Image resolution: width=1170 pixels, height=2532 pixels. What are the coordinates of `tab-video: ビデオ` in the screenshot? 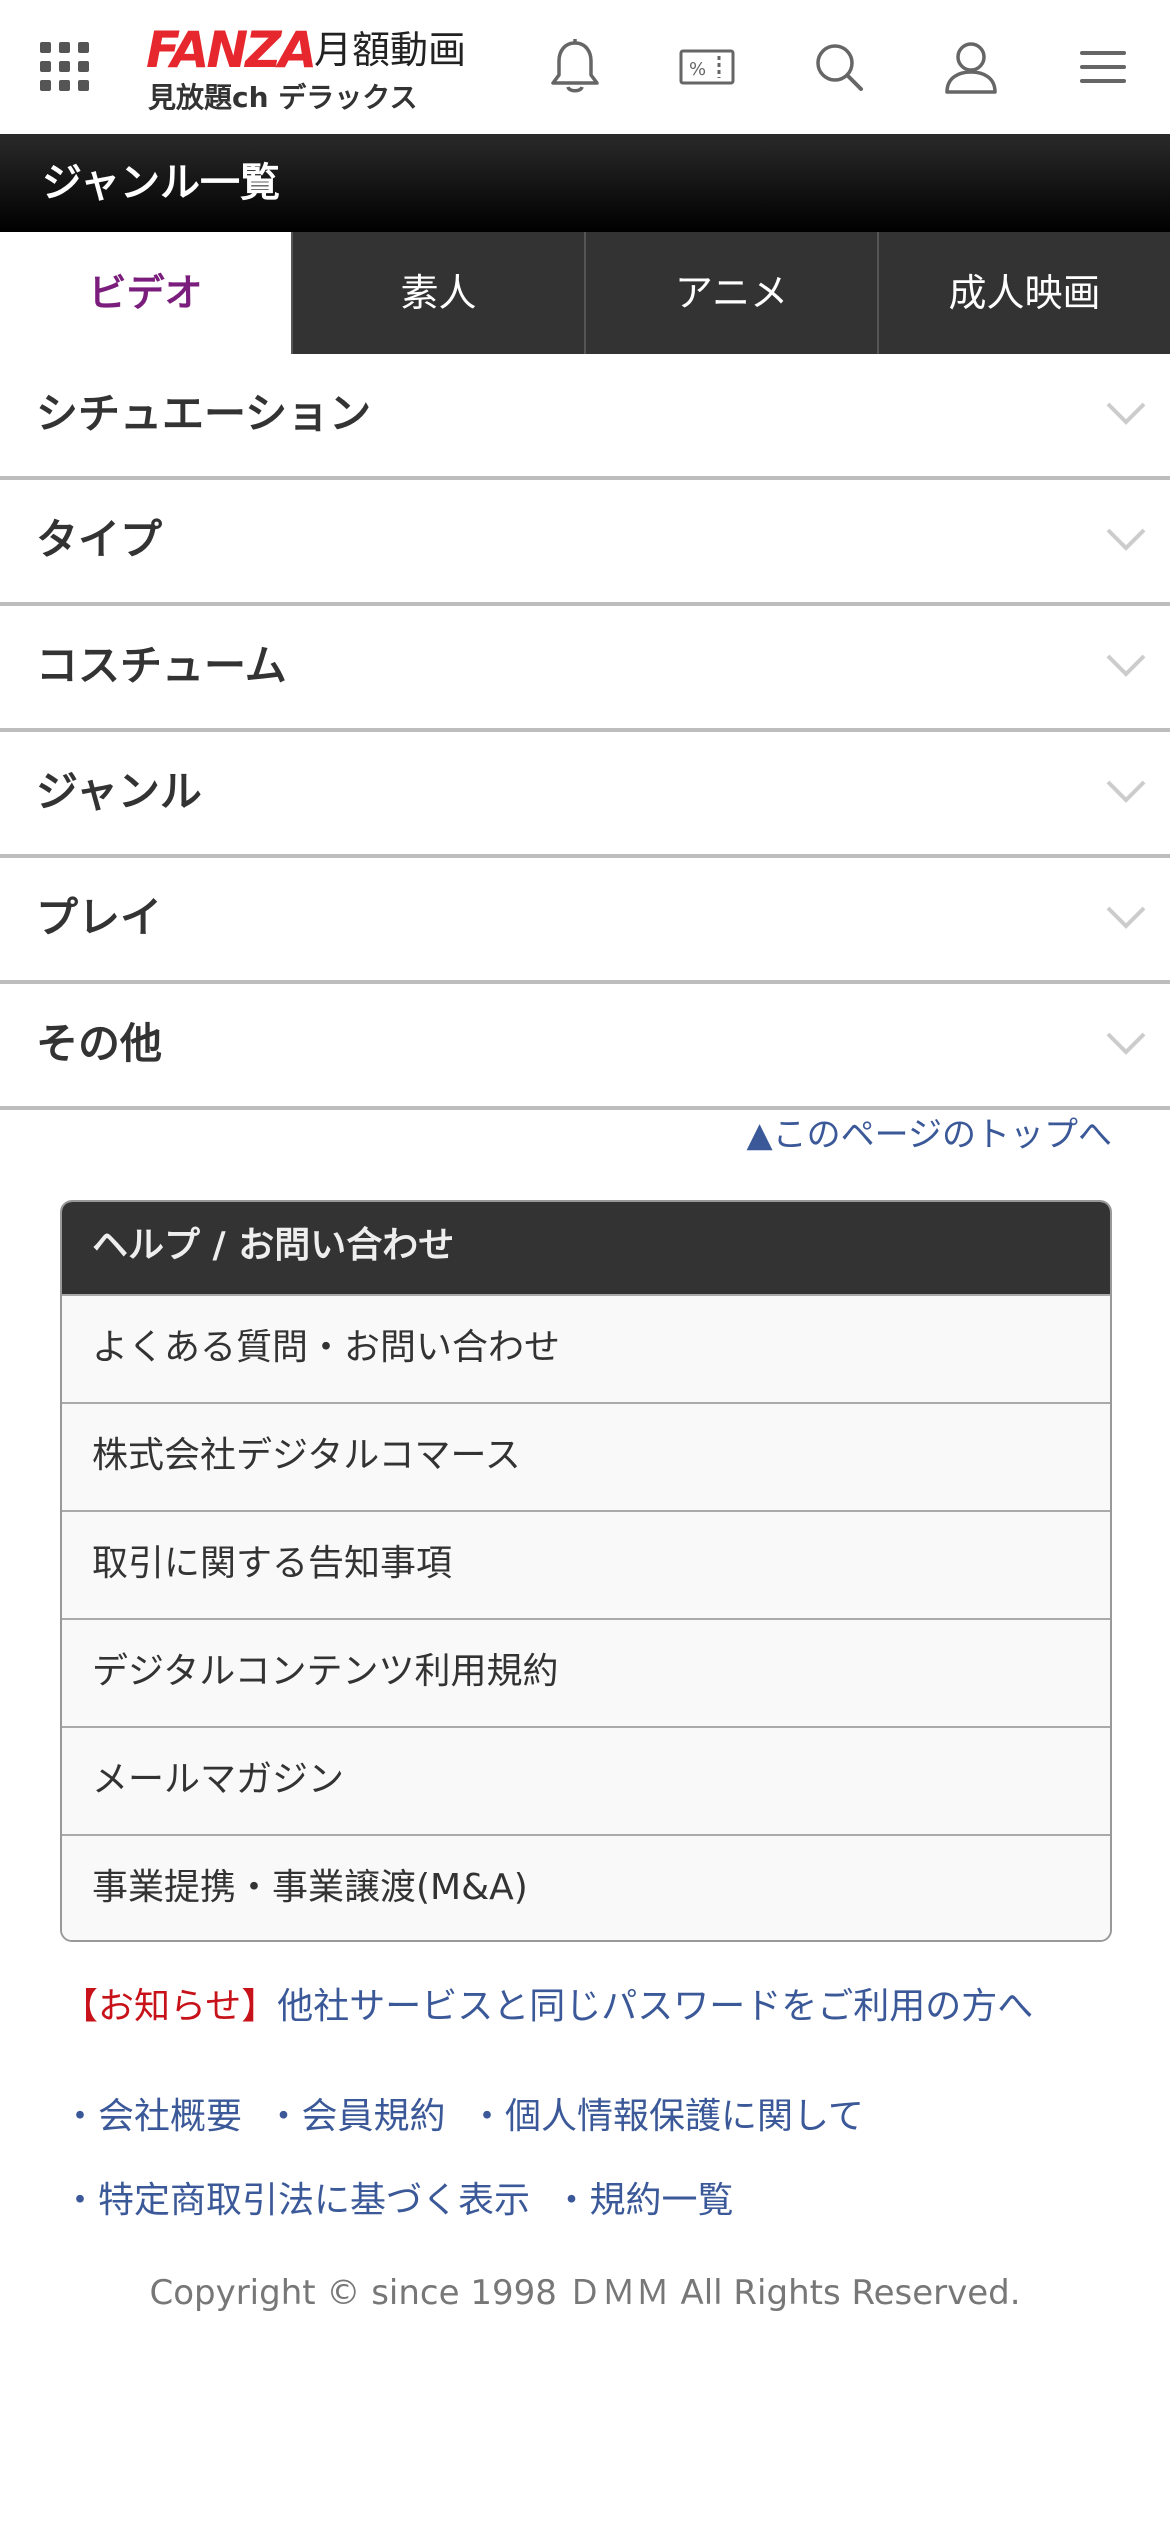 It's located at (145, 293).